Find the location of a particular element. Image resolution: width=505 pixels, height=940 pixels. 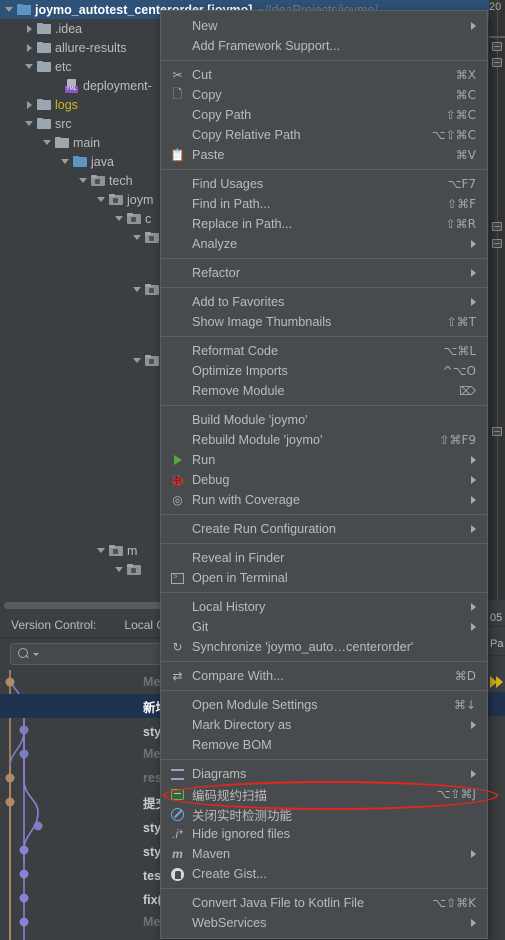

menu-item-find-usages: Find Usages ⌥F7 is located at coordinates (324, 184).